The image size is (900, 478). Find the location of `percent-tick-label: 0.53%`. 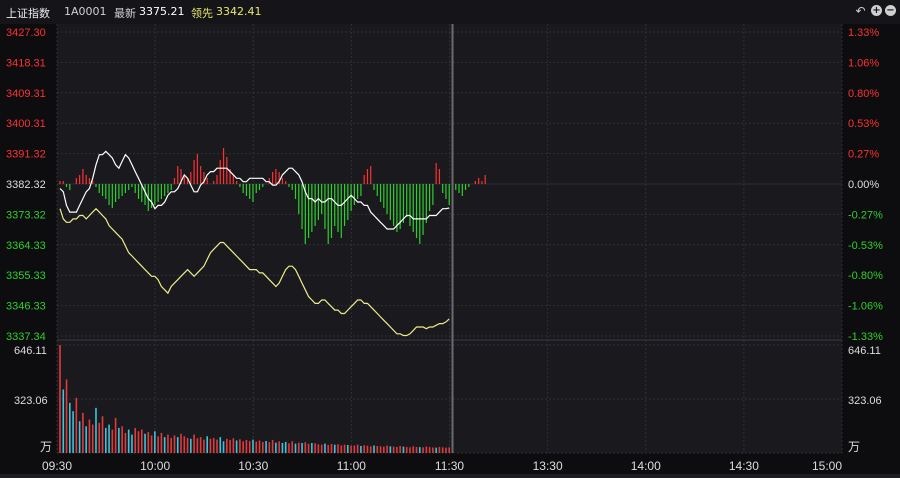

percent-tick-label: 0.53% is located at coordinates (863, 124).